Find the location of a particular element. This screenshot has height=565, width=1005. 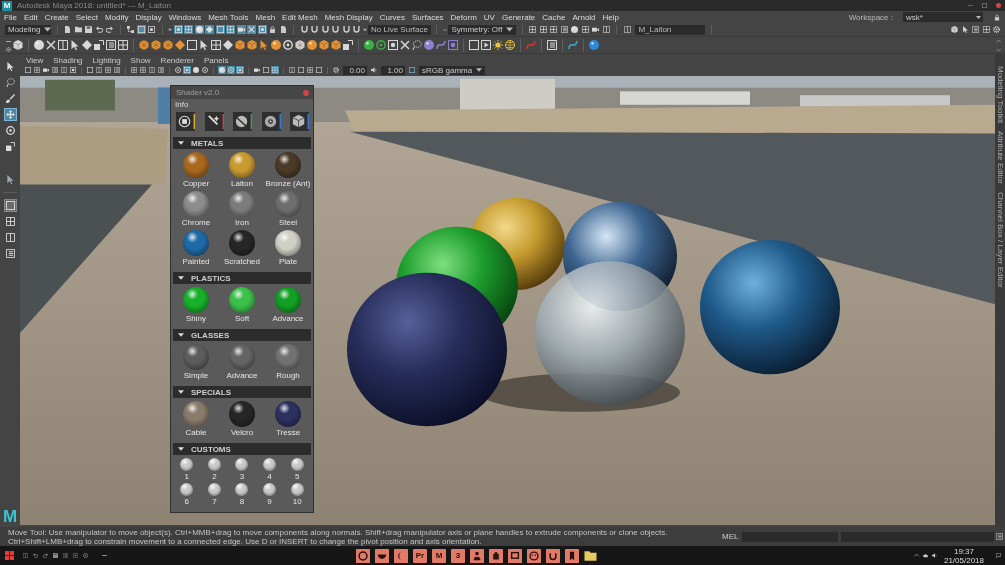

name-field: M_Laiton is located at coordinates (670, 29).